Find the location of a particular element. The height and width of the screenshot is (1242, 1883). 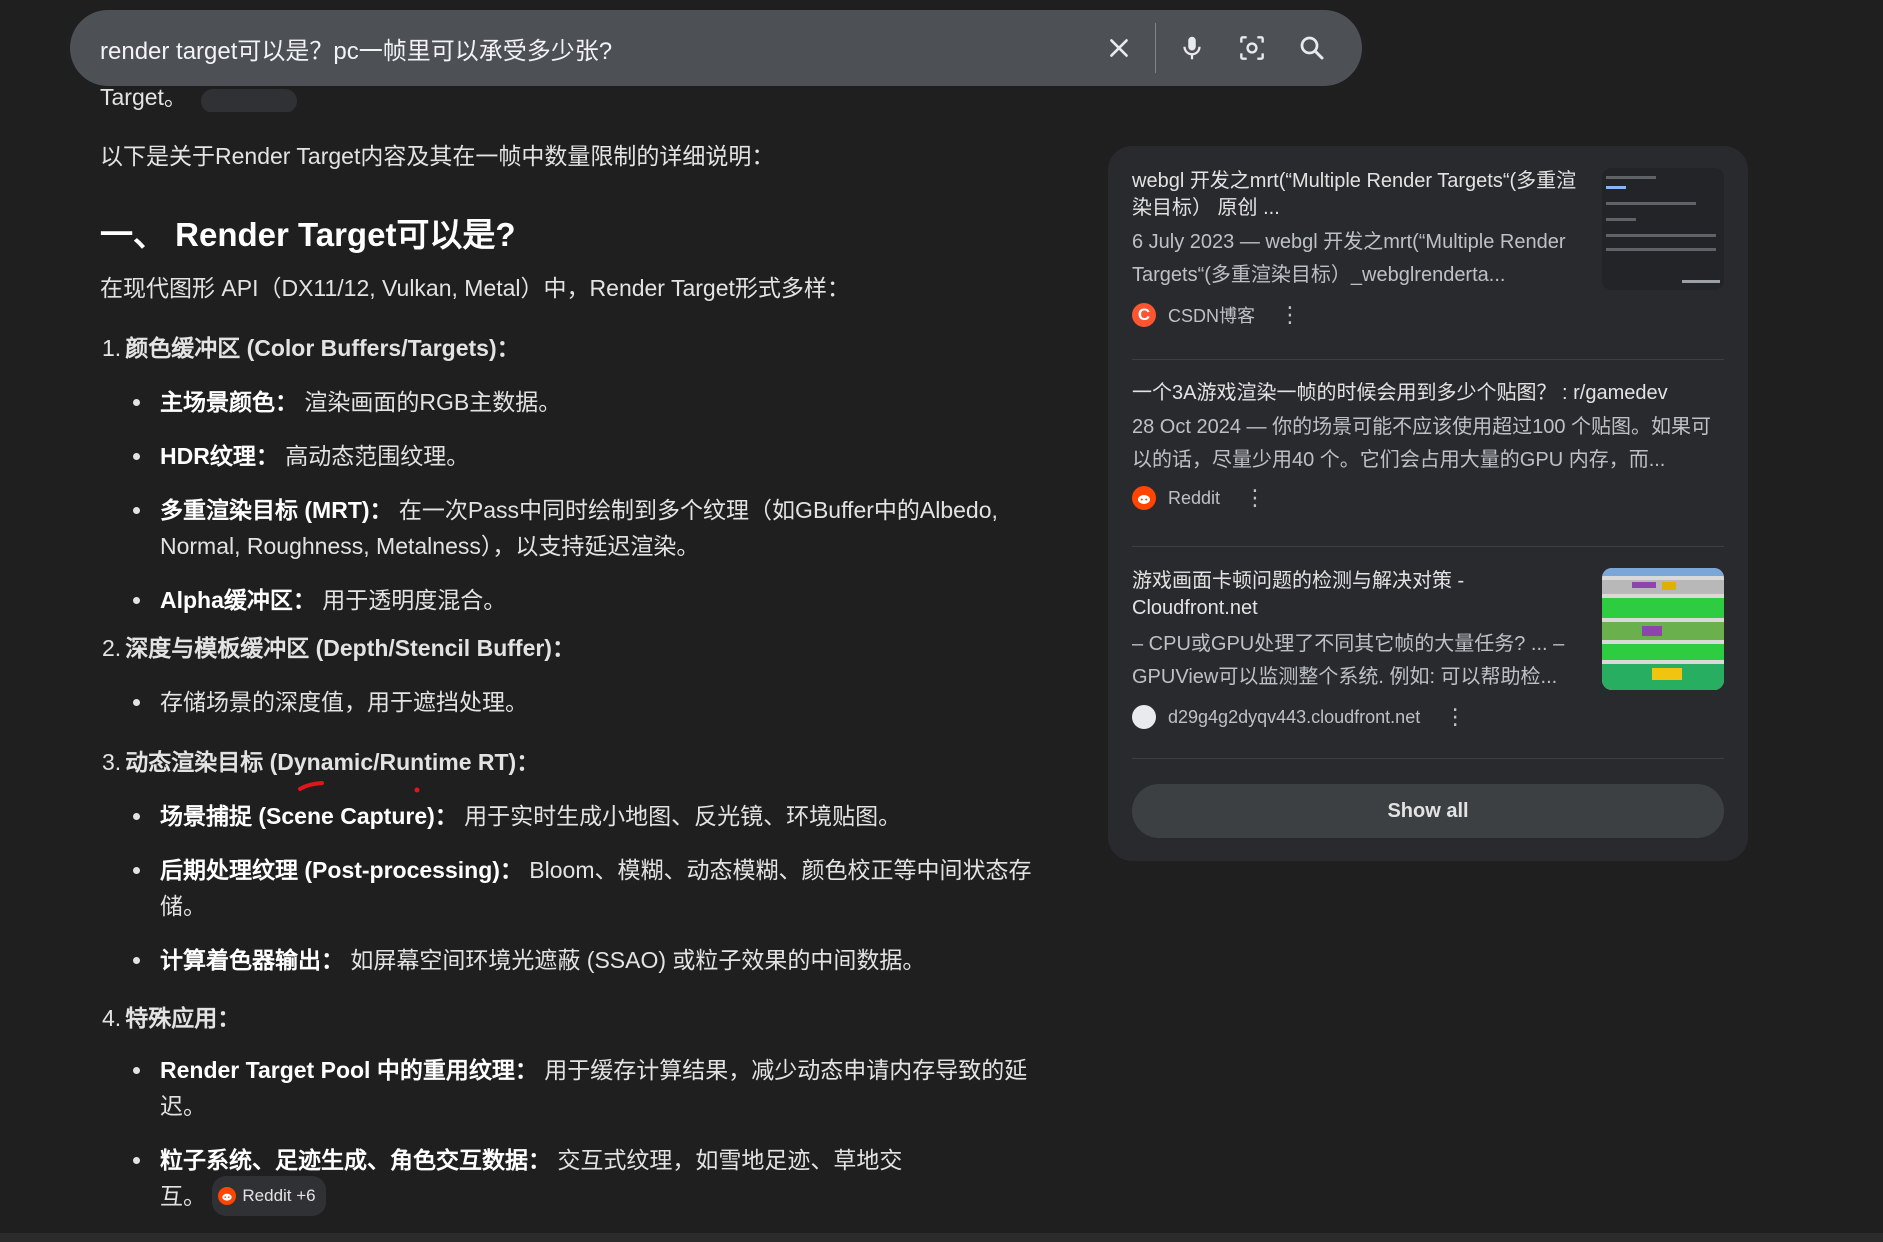

lens-icon is located at coordinates (1252, 48).